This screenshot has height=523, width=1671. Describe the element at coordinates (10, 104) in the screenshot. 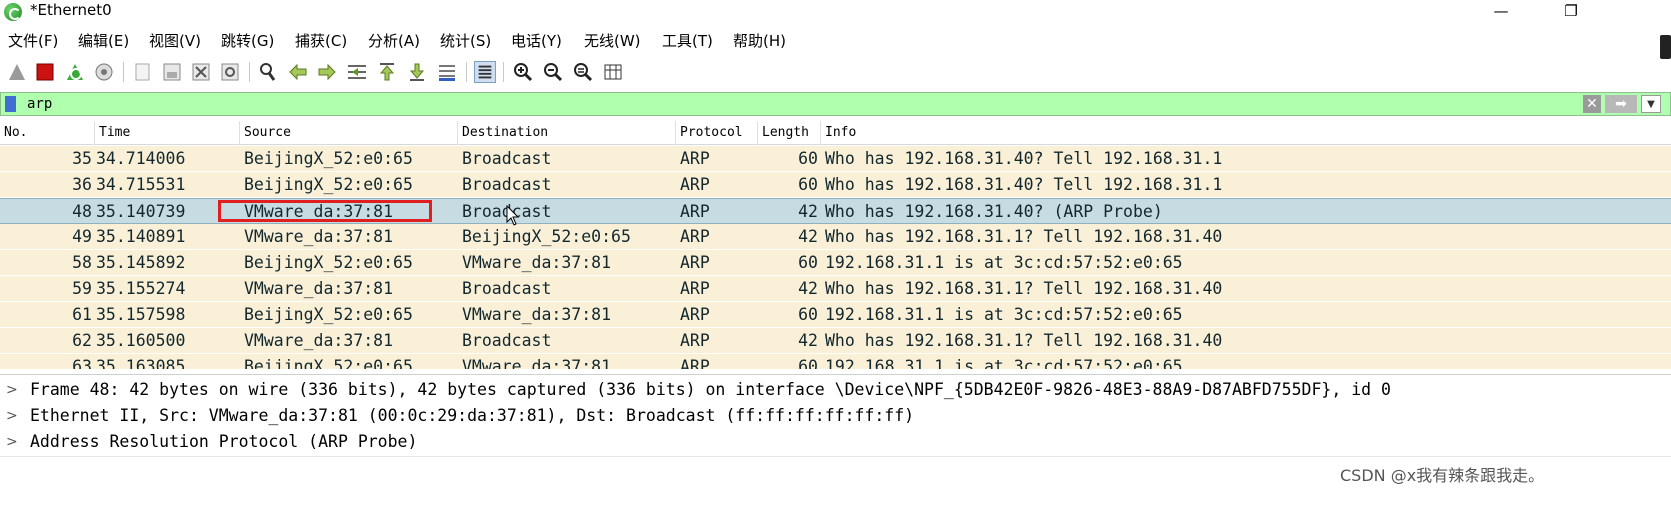

I see `filter-bookmark-icon` at that location.